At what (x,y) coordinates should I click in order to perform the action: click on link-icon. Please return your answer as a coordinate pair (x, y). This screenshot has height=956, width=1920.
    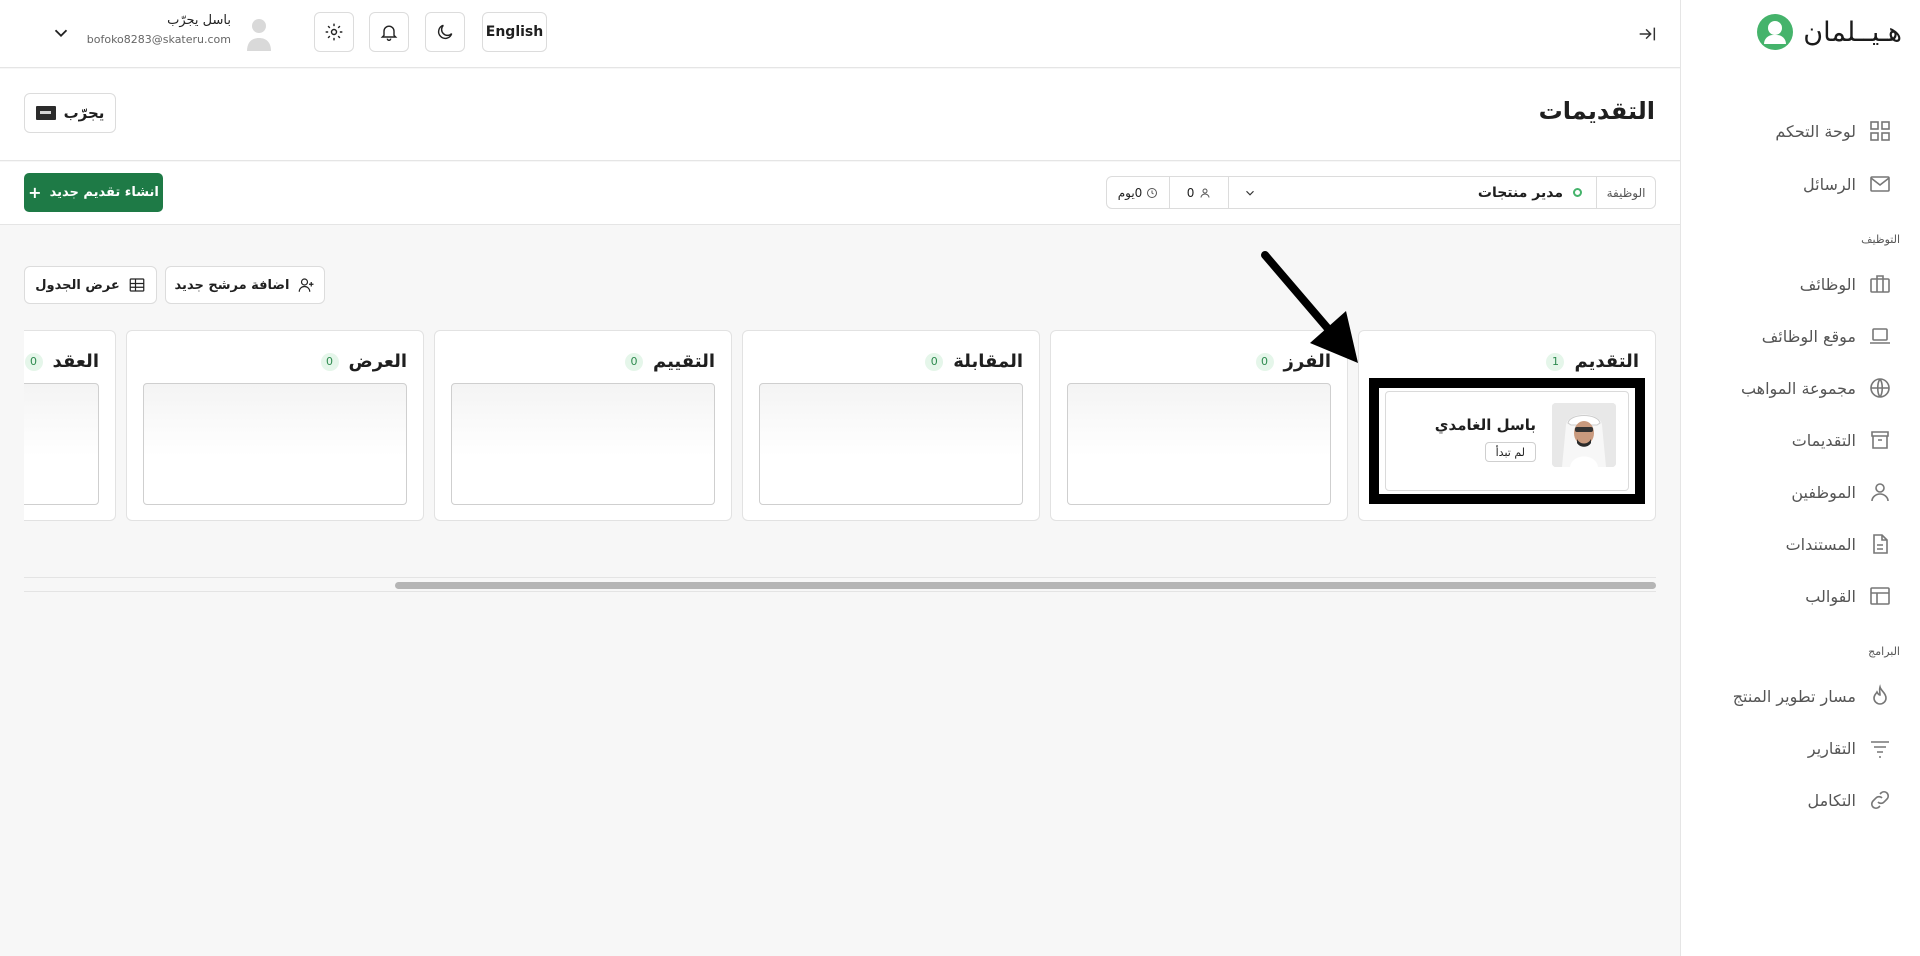
    Looking at the image, I should click on (1880, 800).